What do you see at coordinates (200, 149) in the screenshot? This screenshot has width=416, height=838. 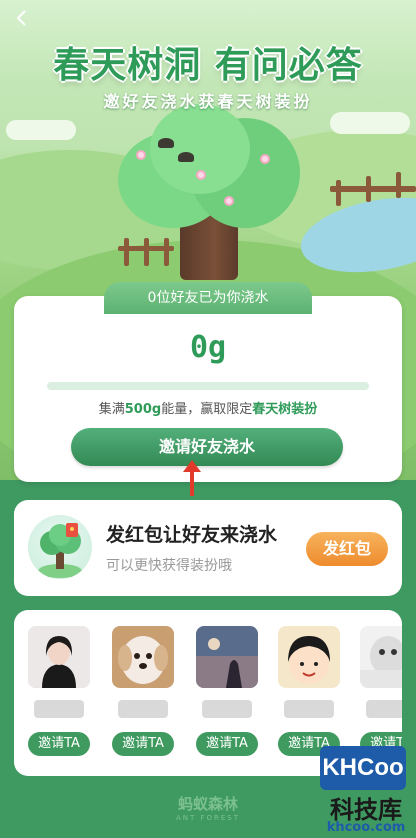 I see `tree-crown` at bounding box center [200, 149].